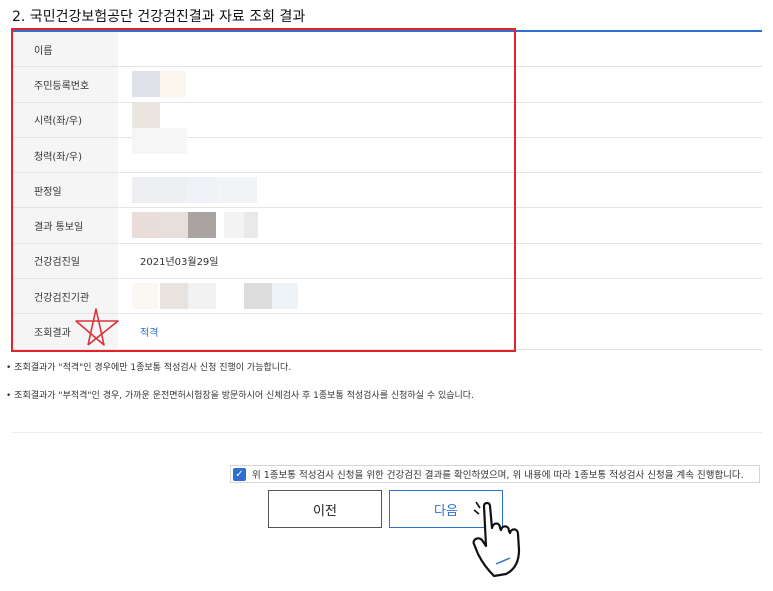 This screenshot has width=773, height=591. I want to click on row-label: 청력(좌/우), so click(65, 155).